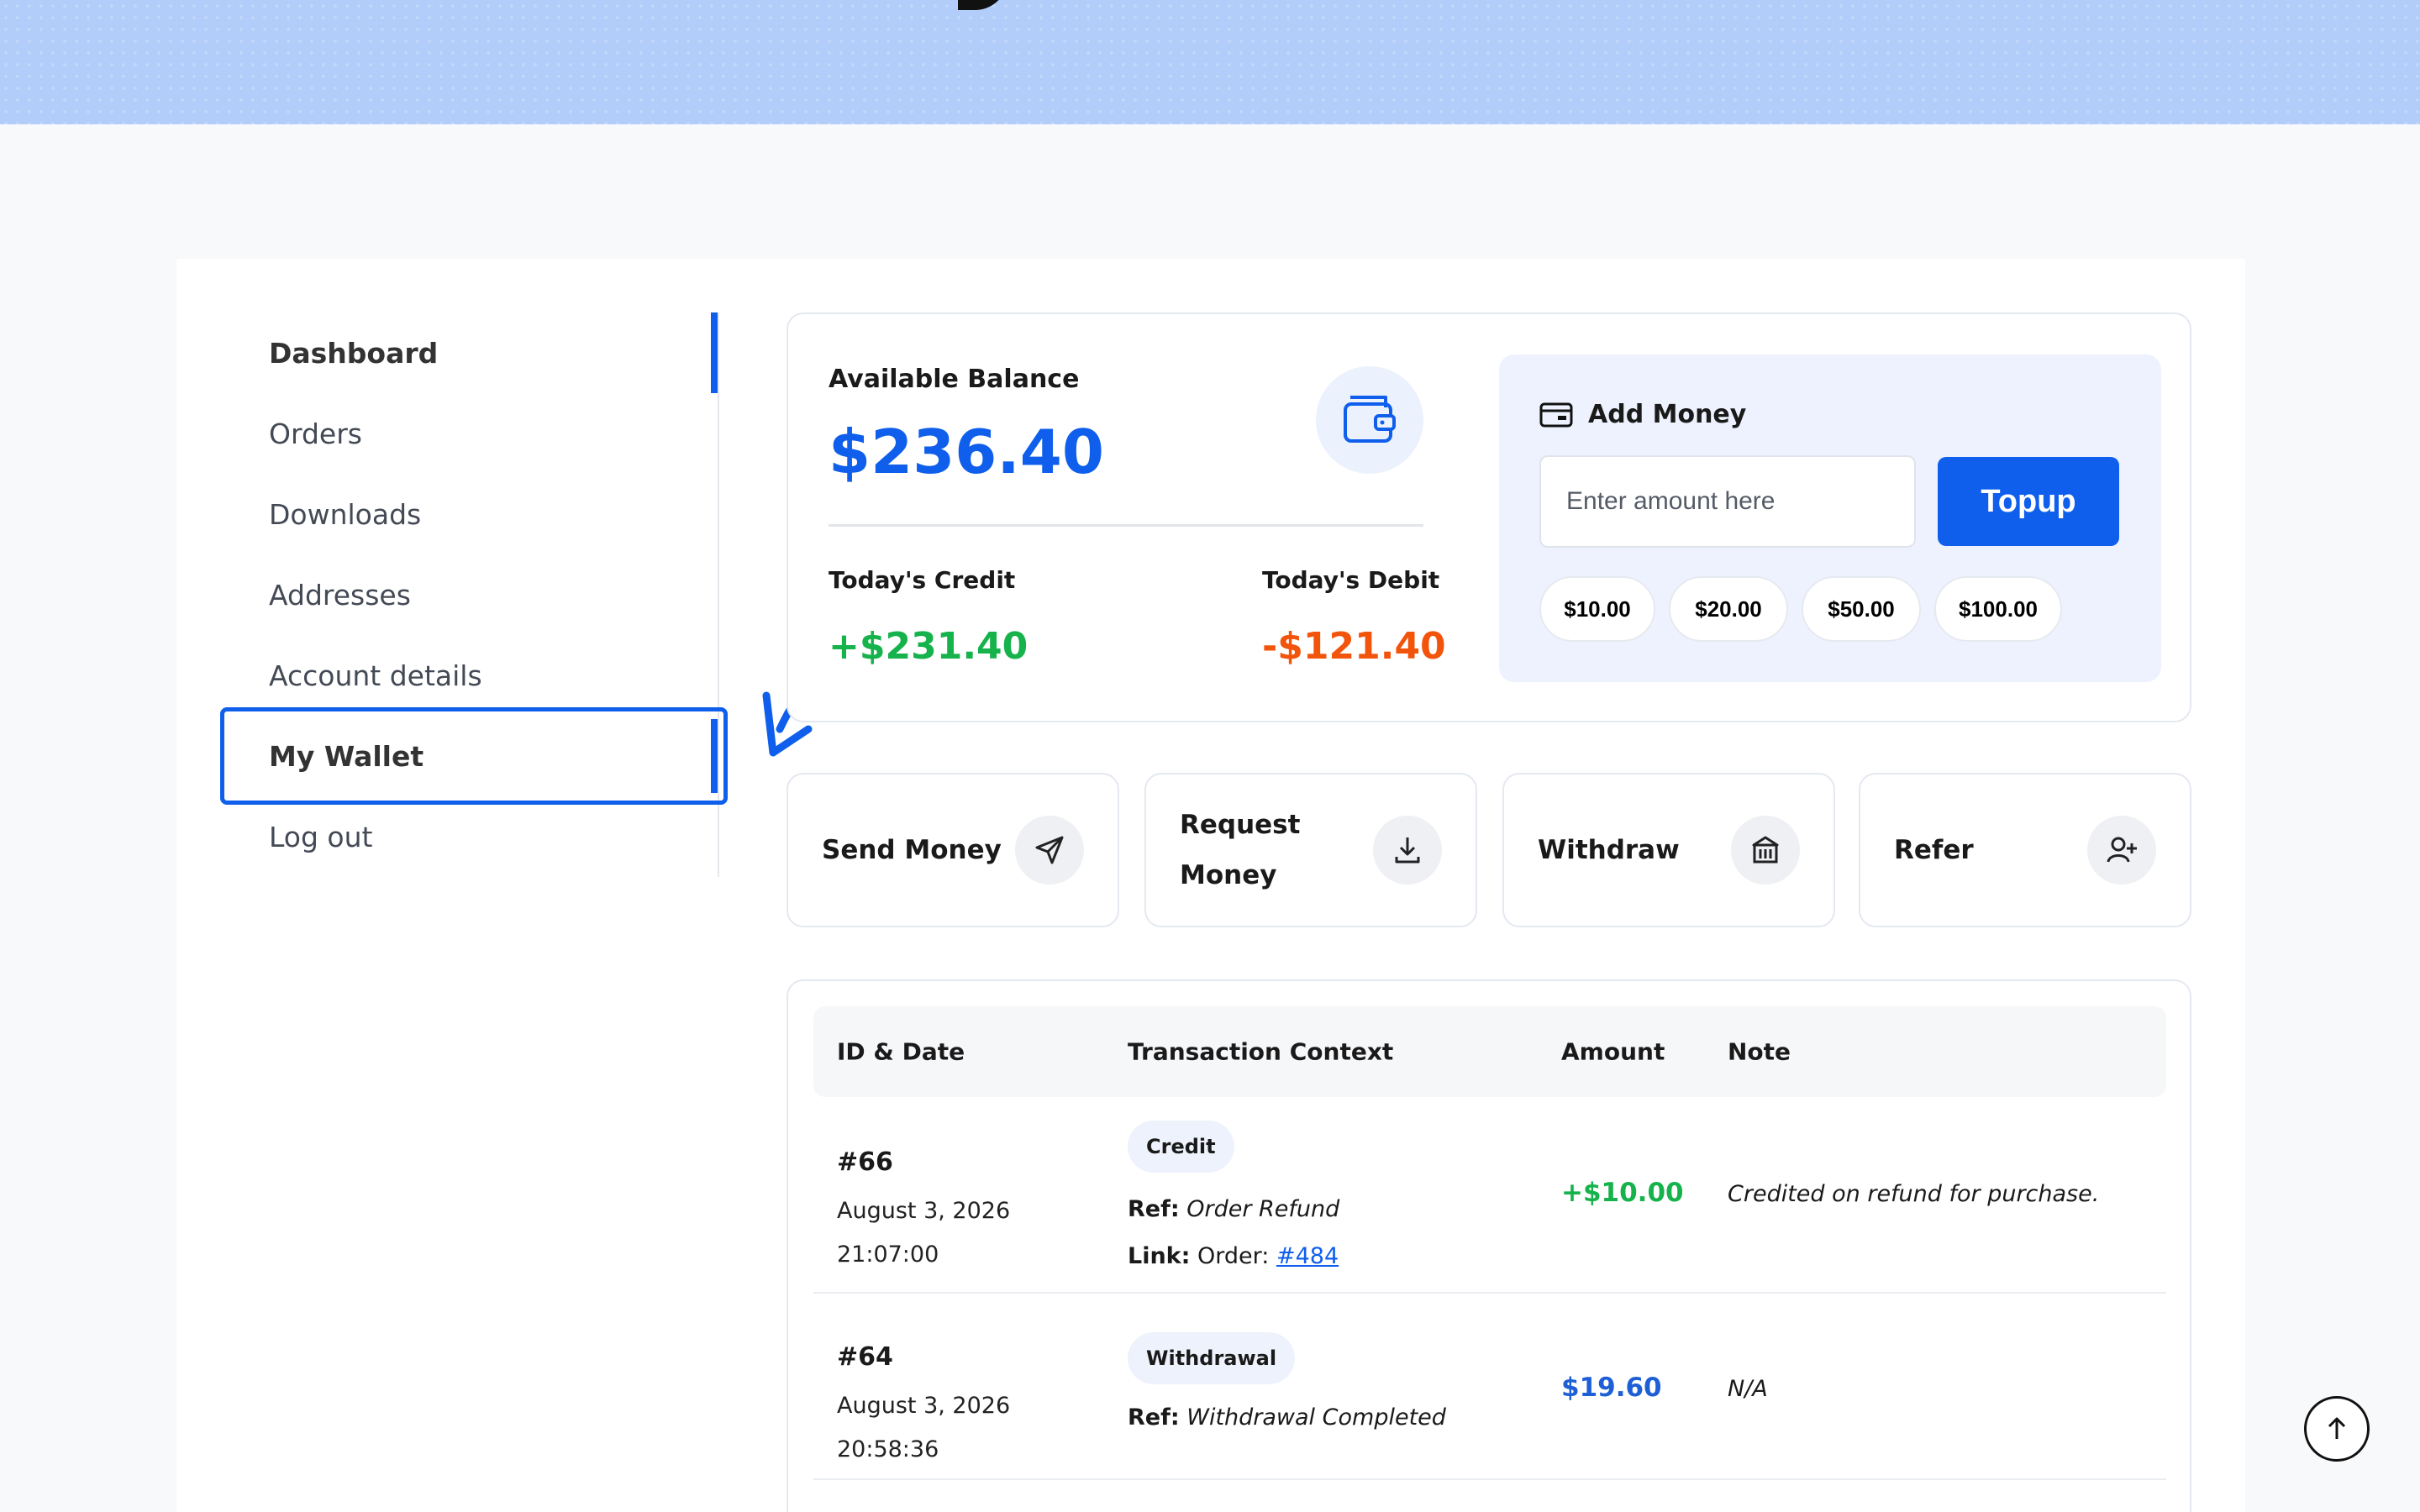 The width and height of the screenshot is (2420, 1512). Describe the element at coordinates (1307, 1256) in the screenshot. I see `order-link: #484` at that location.